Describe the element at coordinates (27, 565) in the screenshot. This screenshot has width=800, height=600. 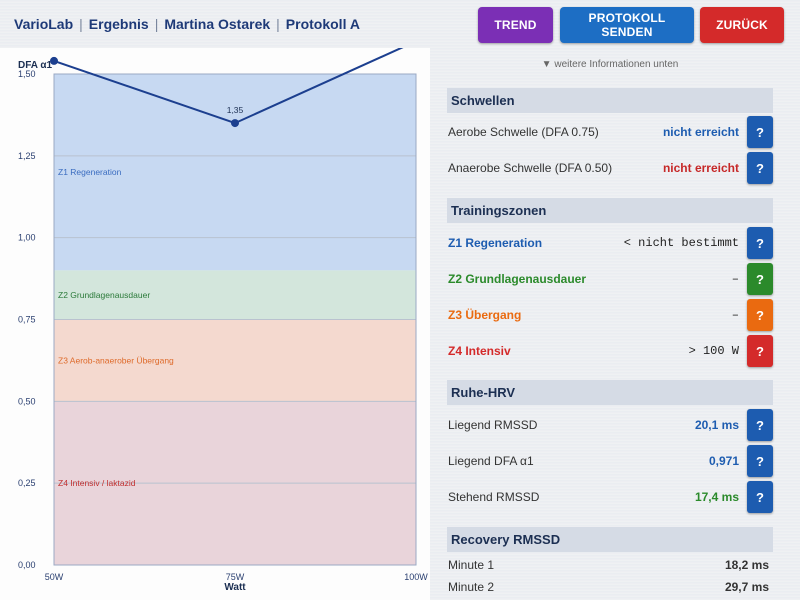
I see `y-tick-label: 0,00` at that location.